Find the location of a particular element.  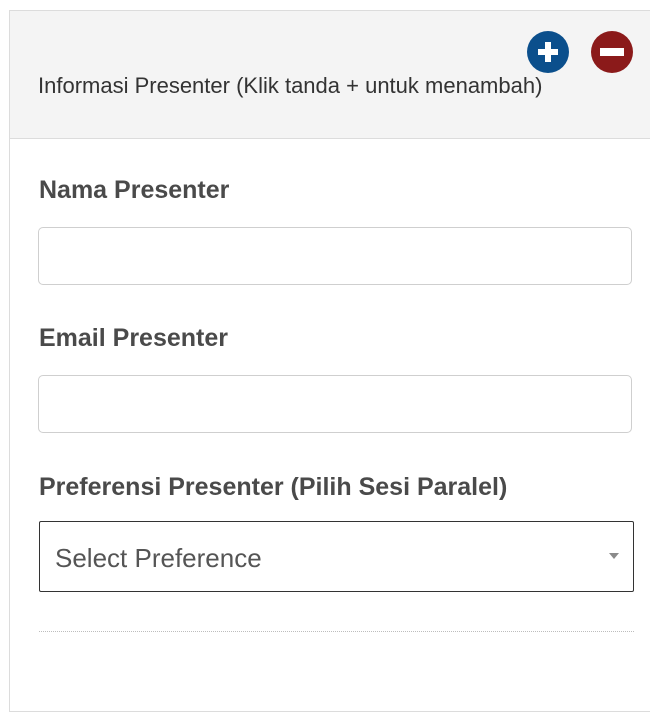

chevron-down-icon is located at coordinates (614, 556).